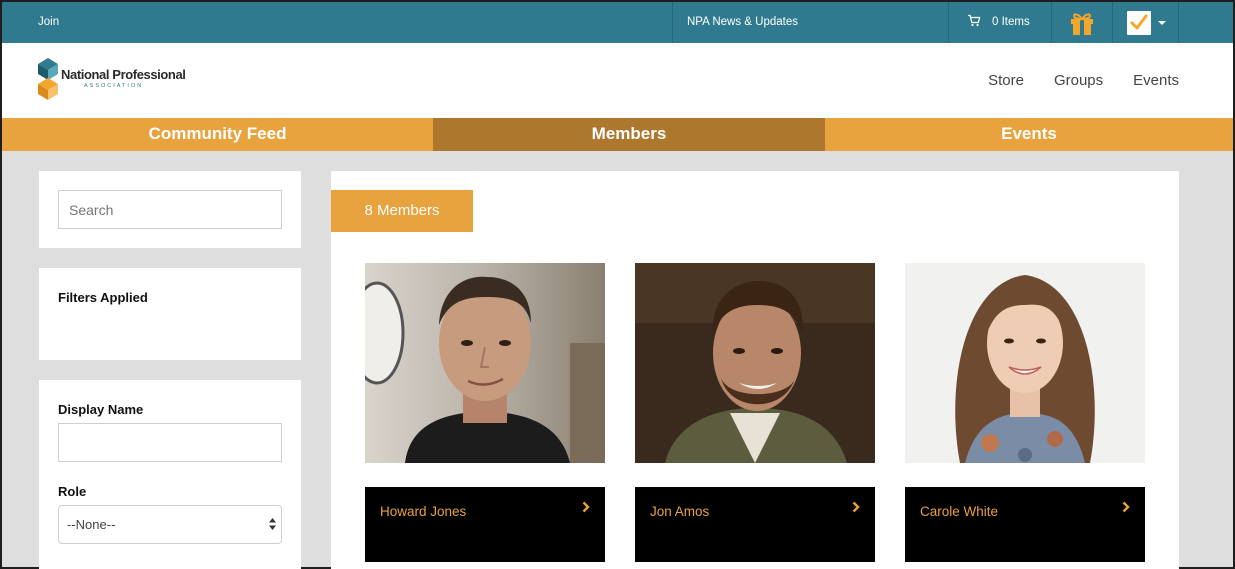  What do you see at coordinates (114, 86) in the screenshot?
I see `brand-subtitle: ASSOCIATION` at bounding box center [114, 86].